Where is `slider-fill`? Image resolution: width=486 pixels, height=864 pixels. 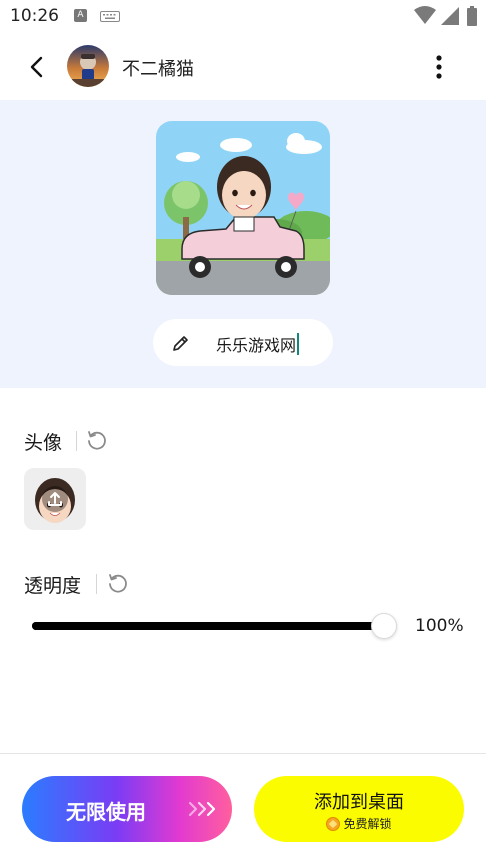 slider-fill is located at coordinates (208, 626).